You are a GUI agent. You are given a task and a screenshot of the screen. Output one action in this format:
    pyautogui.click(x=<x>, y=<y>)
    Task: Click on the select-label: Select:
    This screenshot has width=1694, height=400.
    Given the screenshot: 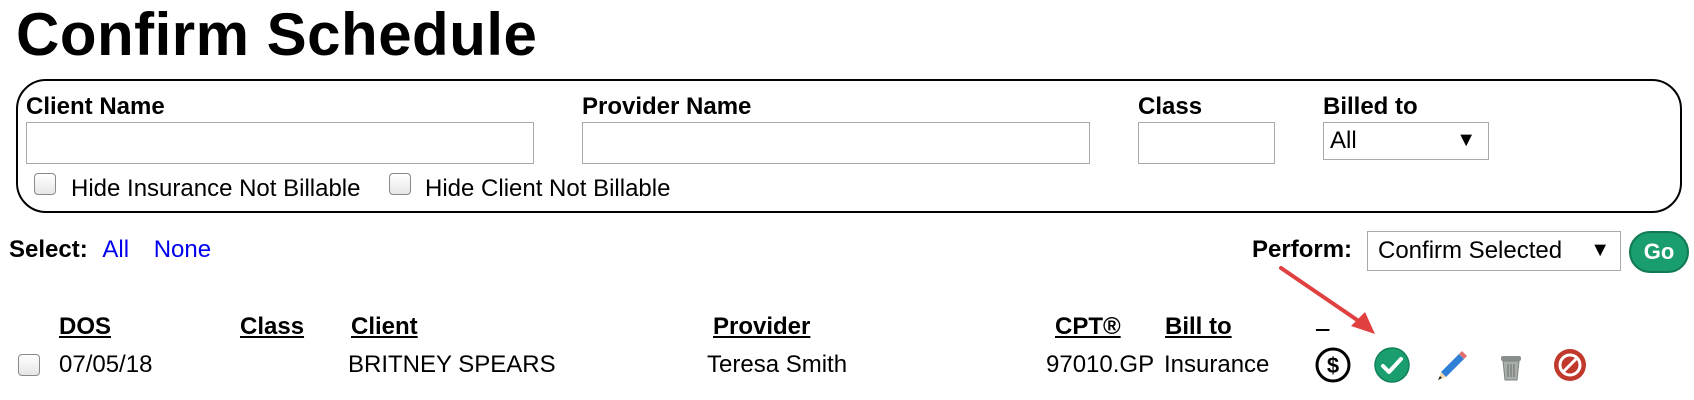 What is the action you would take?
    pyautogui.click(x=48, y=249)
    